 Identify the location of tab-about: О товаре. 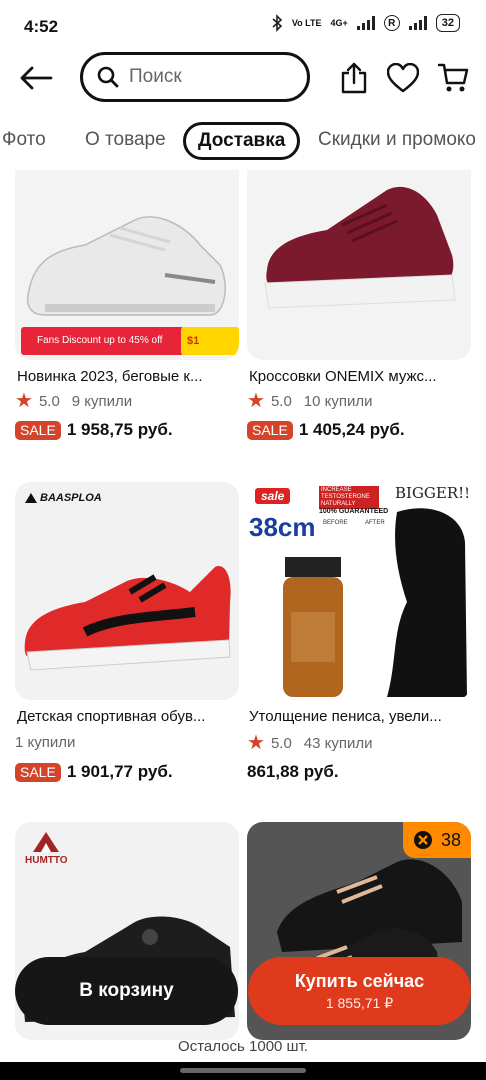
(125, 141).